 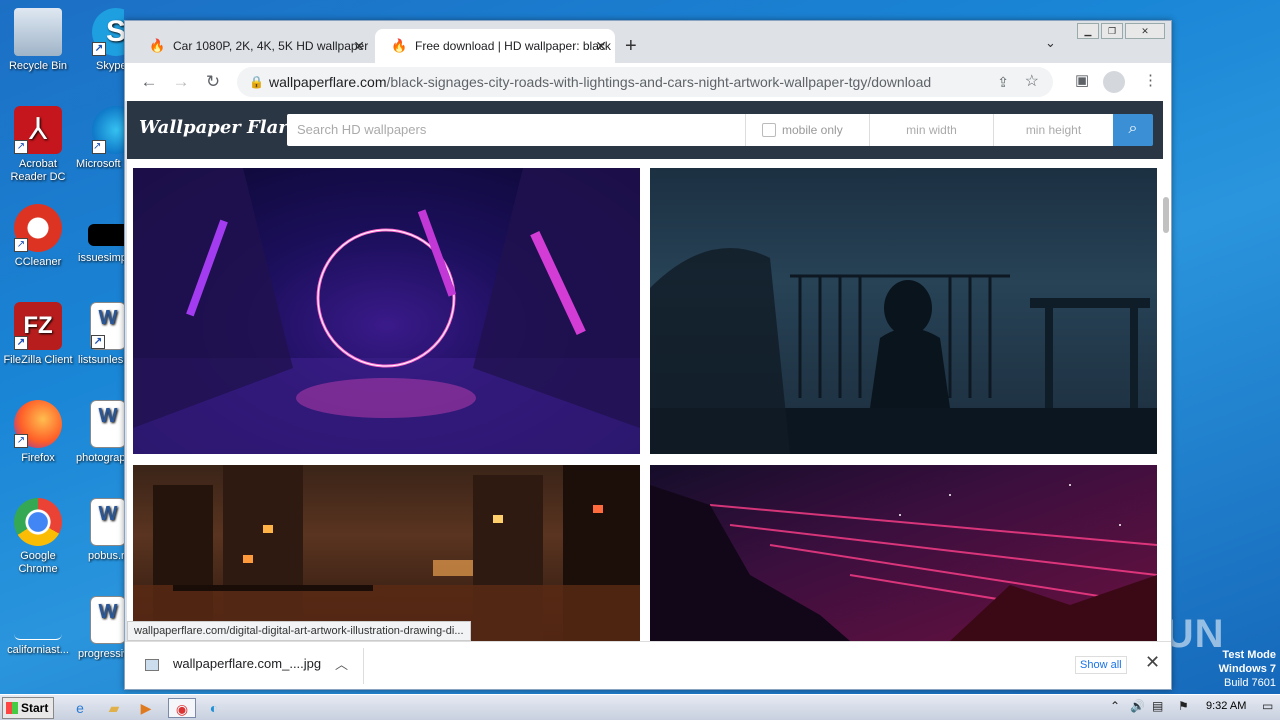 I want to click on min-height-input: min height, so click(x=1053, y=130).